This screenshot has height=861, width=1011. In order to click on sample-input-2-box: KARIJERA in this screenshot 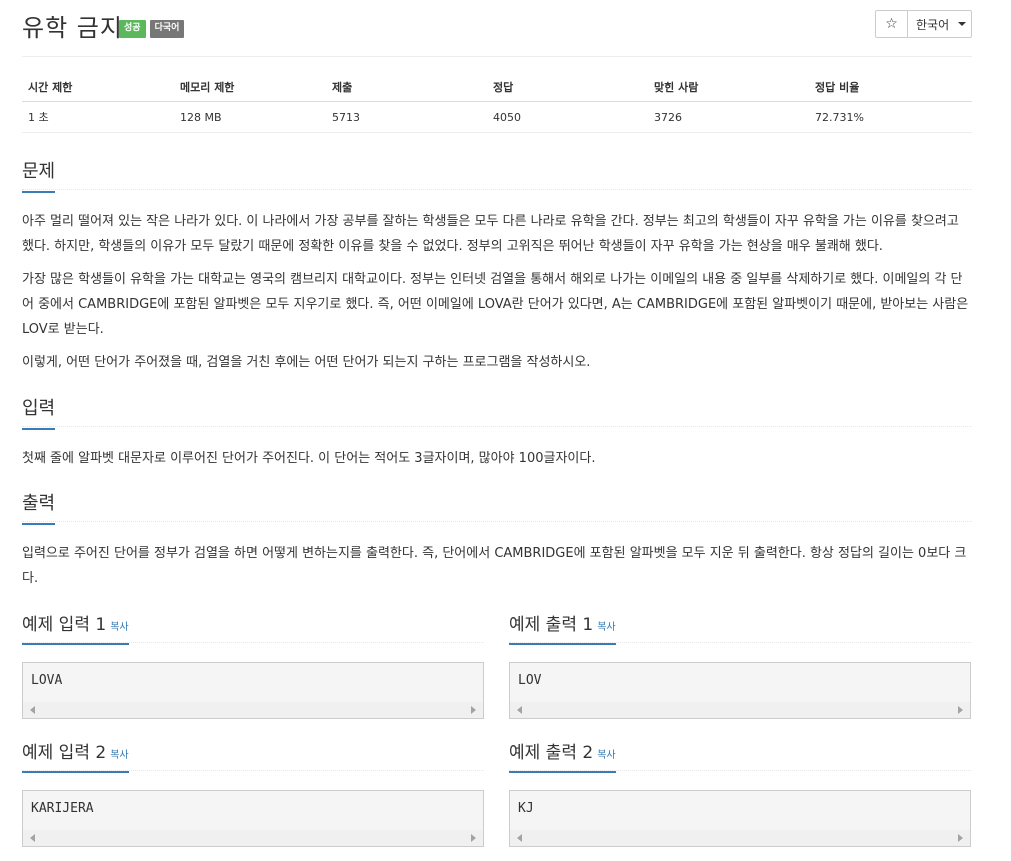, I will do `click(253, 818)`.